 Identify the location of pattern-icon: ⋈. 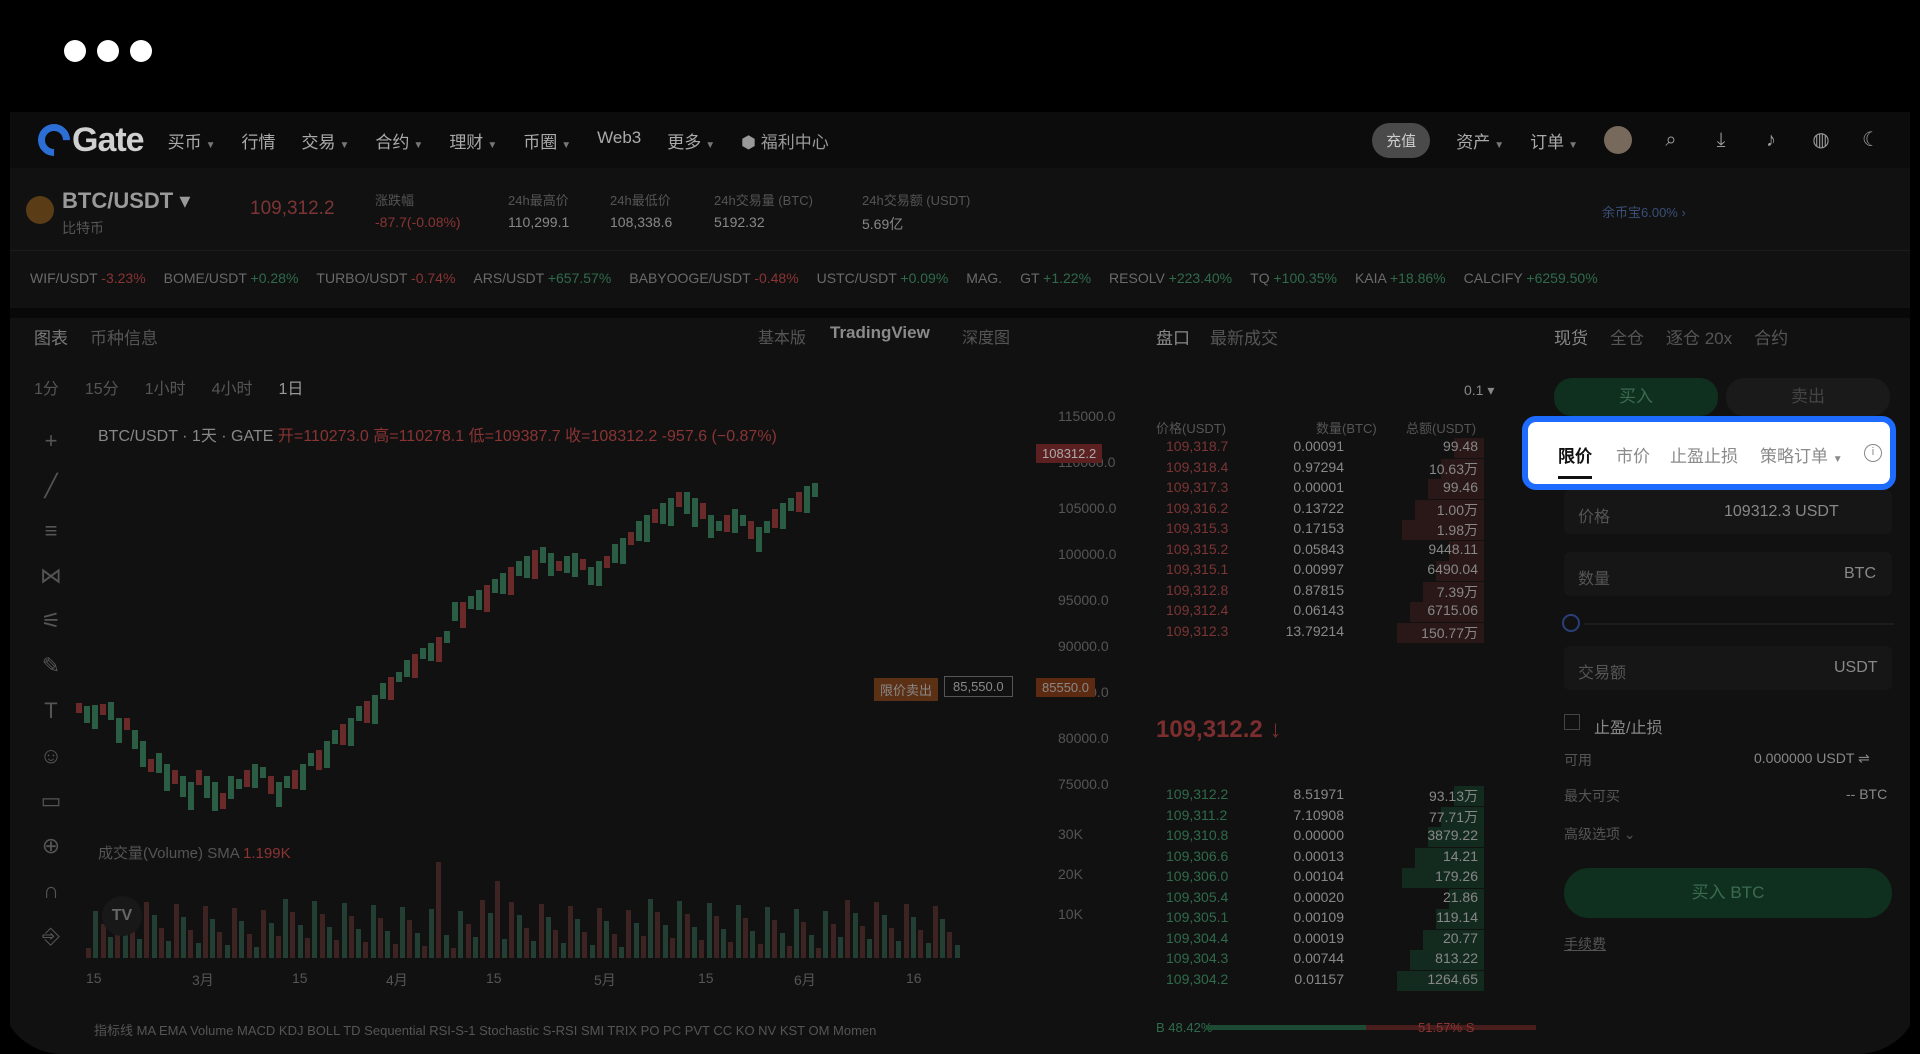
(51, 575).